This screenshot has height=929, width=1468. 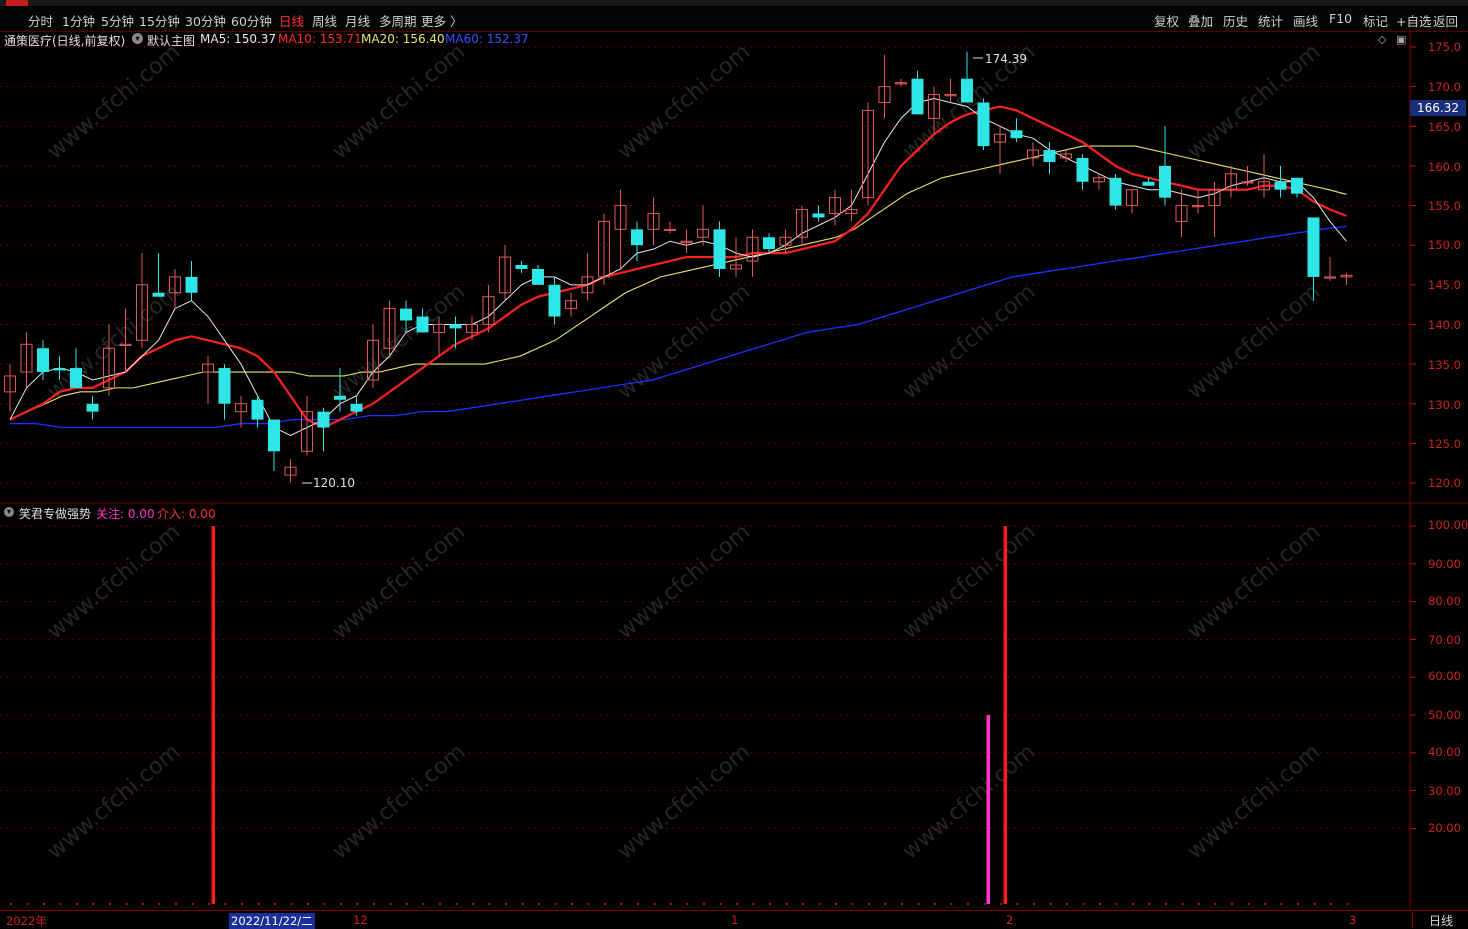 What do you see at coordinates (1200, 20) in the screenshot?
I see `overlay-button: 叠加` at bounding box center [1200, 20].